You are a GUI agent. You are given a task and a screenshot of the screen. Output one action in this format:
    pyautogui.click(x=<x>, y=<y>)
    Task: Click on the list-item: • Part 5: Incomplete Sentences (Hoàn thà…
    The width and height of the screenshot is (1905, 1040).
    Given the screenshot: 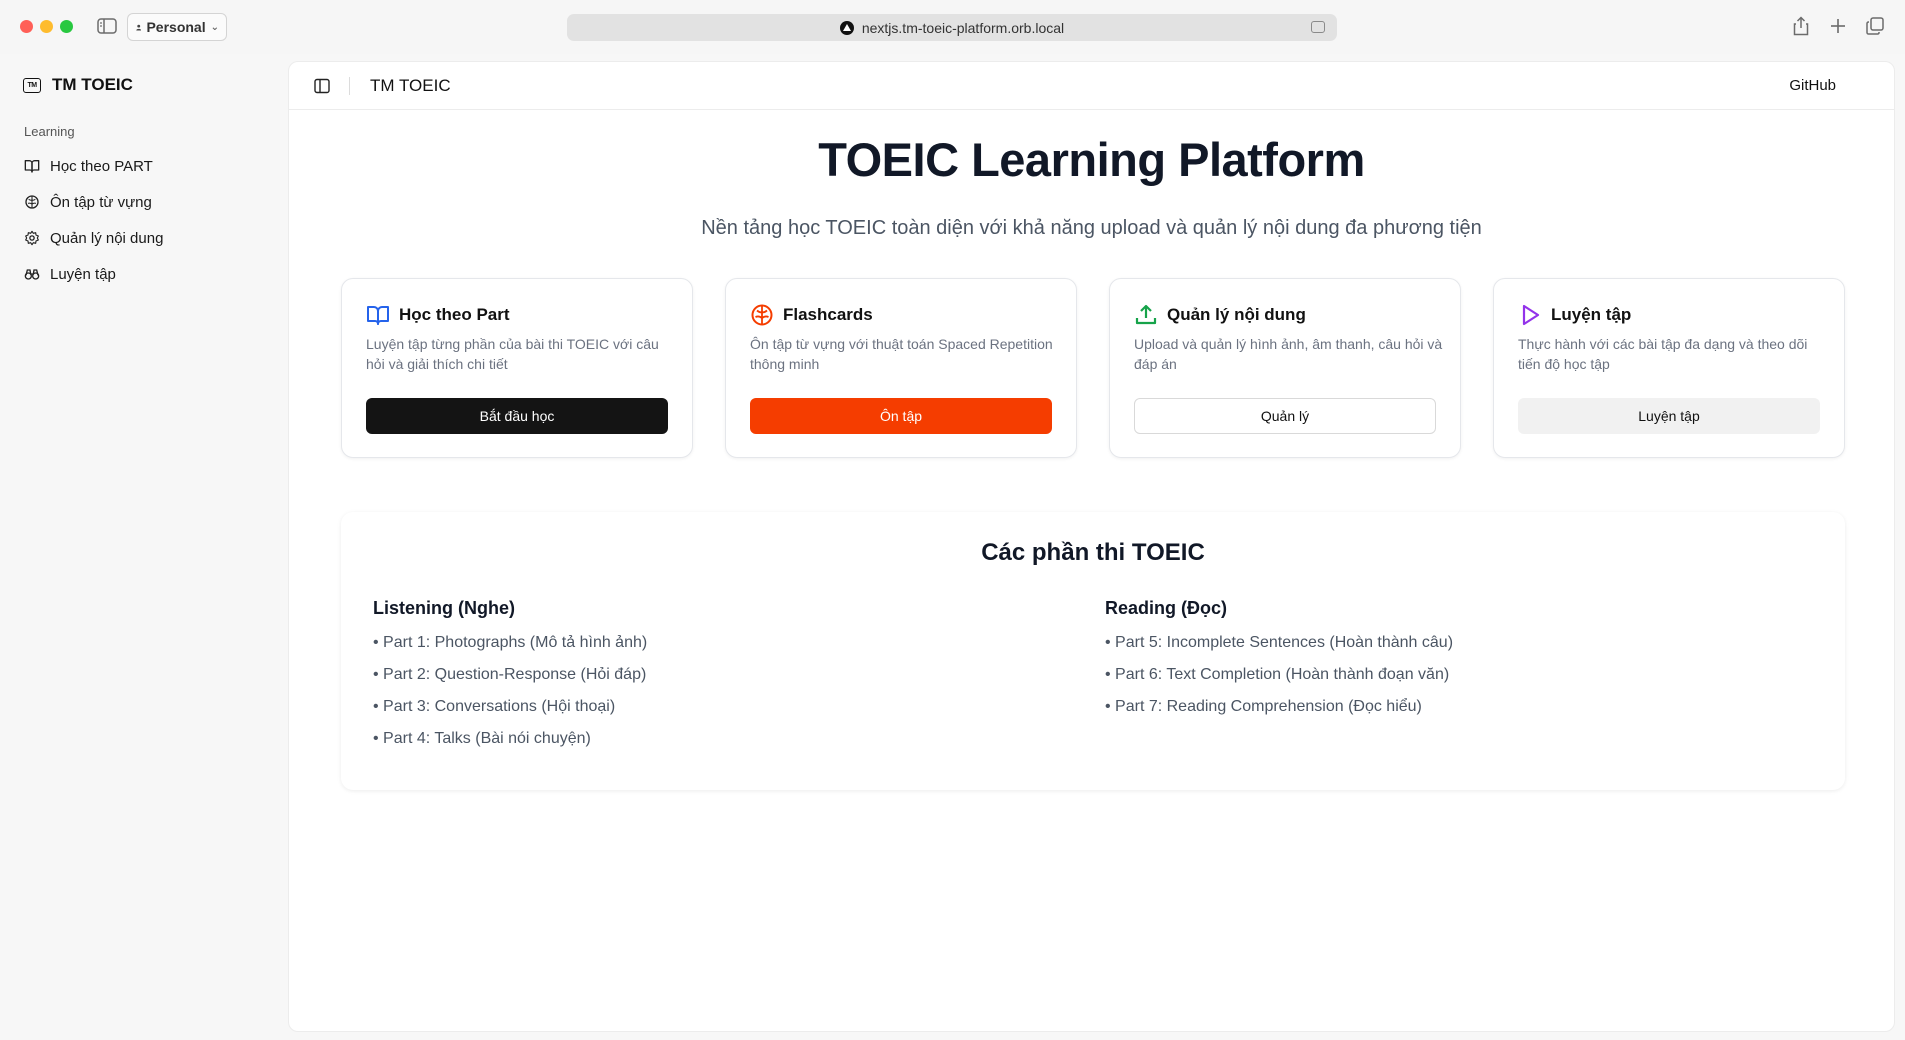 What is the action you would take?
    pyautogui.click(x=1279, y=642)
    